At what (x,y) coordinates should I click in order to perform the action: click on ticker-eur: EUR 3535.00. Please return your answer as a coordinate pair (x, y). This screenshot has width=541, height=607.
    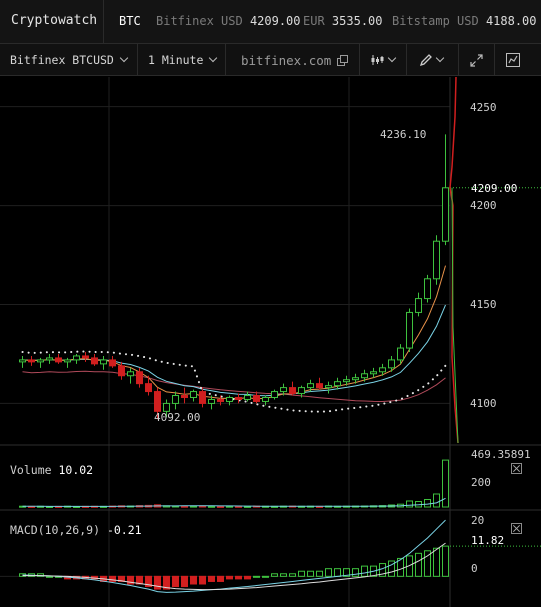
    Looking at the image, I should click on (343, 21).